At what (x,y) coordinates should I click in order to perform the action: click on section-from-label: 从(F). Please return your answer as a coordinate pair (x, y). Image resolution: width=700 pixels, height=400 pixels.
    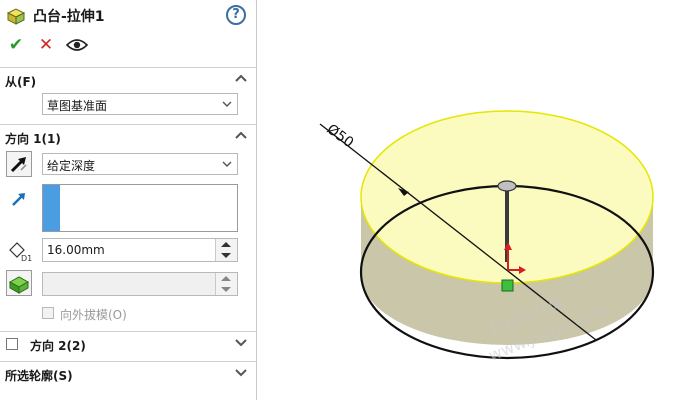
    Looking at the image, I should click on (21, 82).